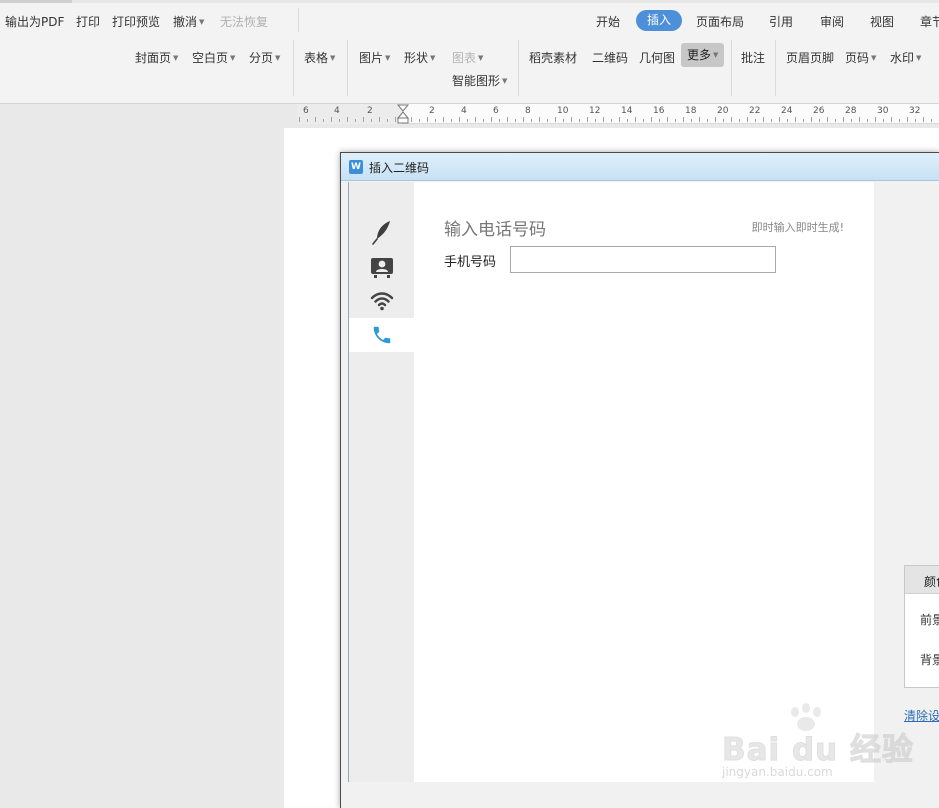 The width and height of the screenshot is (939, 808). Describe the element at coordinates (851, 111) in the screenshot. I see `ruler-number: 28` at that location.